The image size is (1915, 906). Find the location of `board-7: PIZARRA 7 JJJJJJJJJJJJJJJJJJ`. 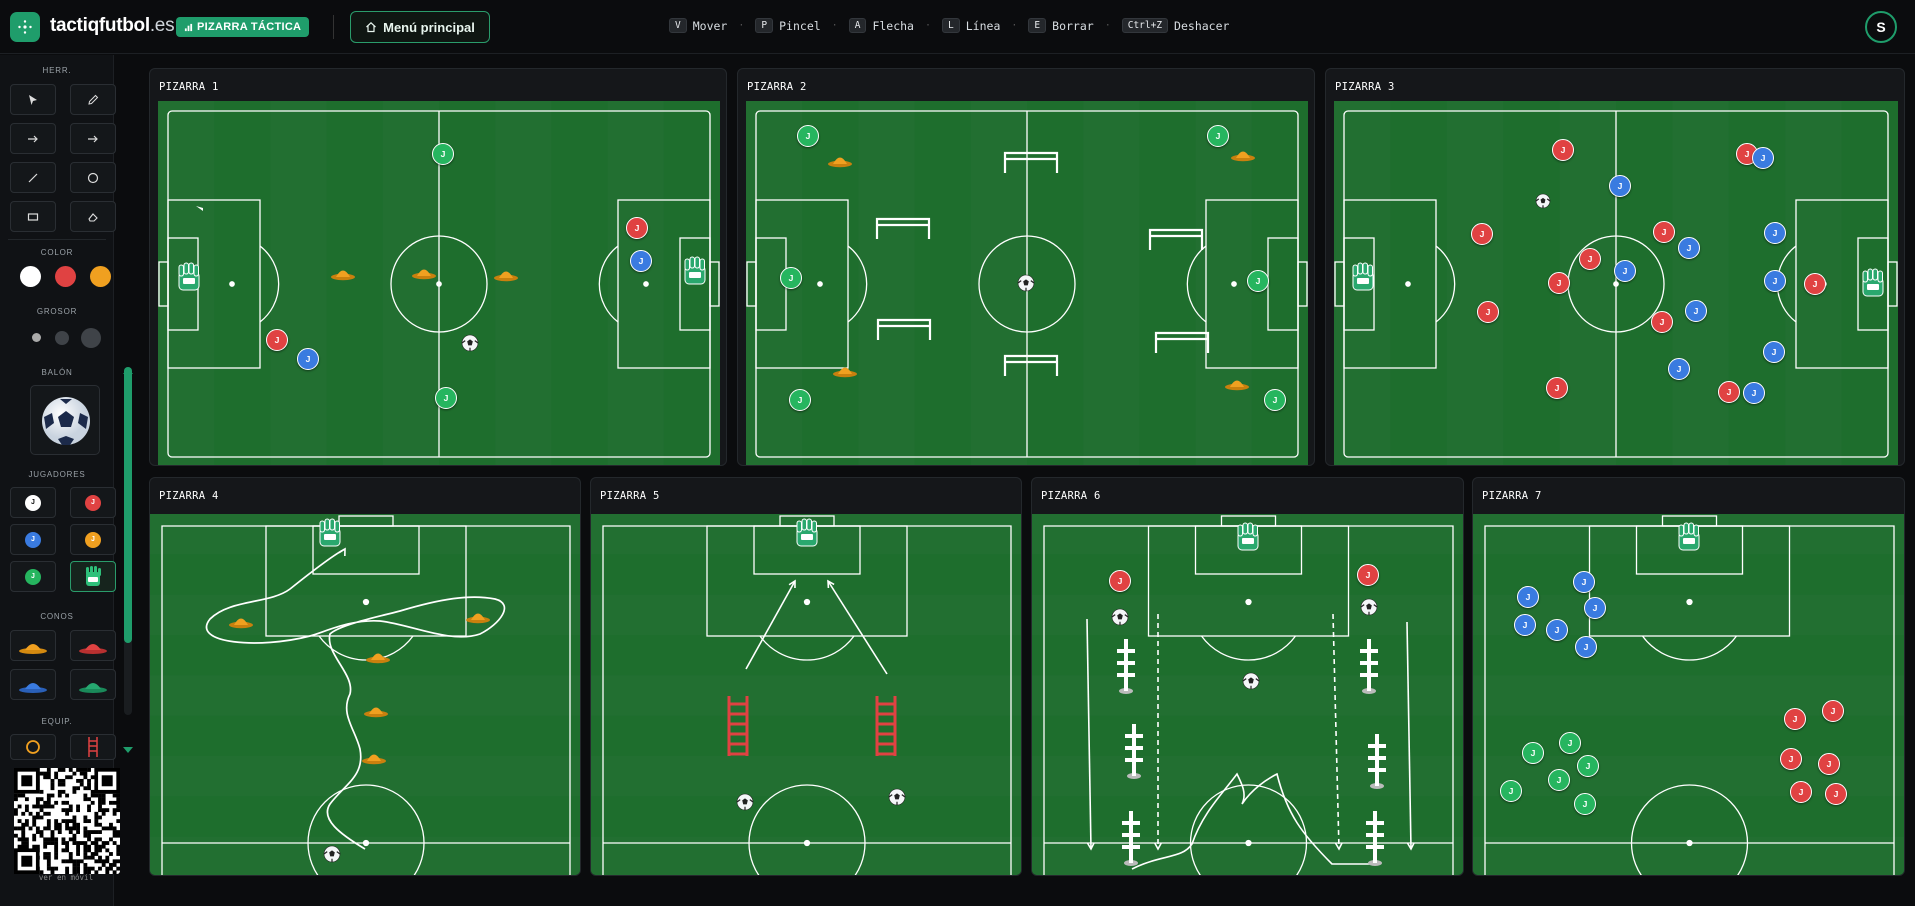

board-7: PIZARRA 7 JJJJJJJJJJJJJJJJJJ is located at coordinates (1688, 676).